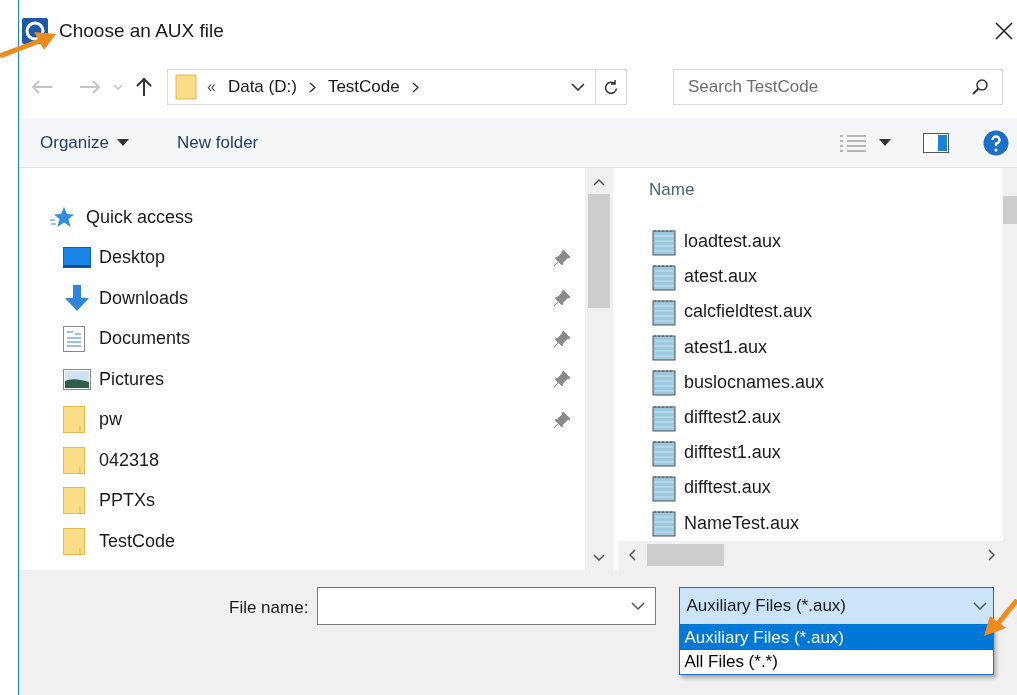  What do you see at coordinates (632, 555) in the screenshot?
I see `scroll-left-icon` at bounding box center [632, 555].